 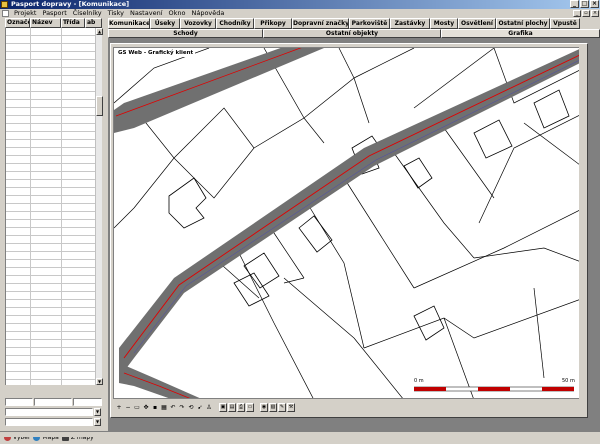 I want to click on refresh-icon: ⟲, so click(x=191, y=407).